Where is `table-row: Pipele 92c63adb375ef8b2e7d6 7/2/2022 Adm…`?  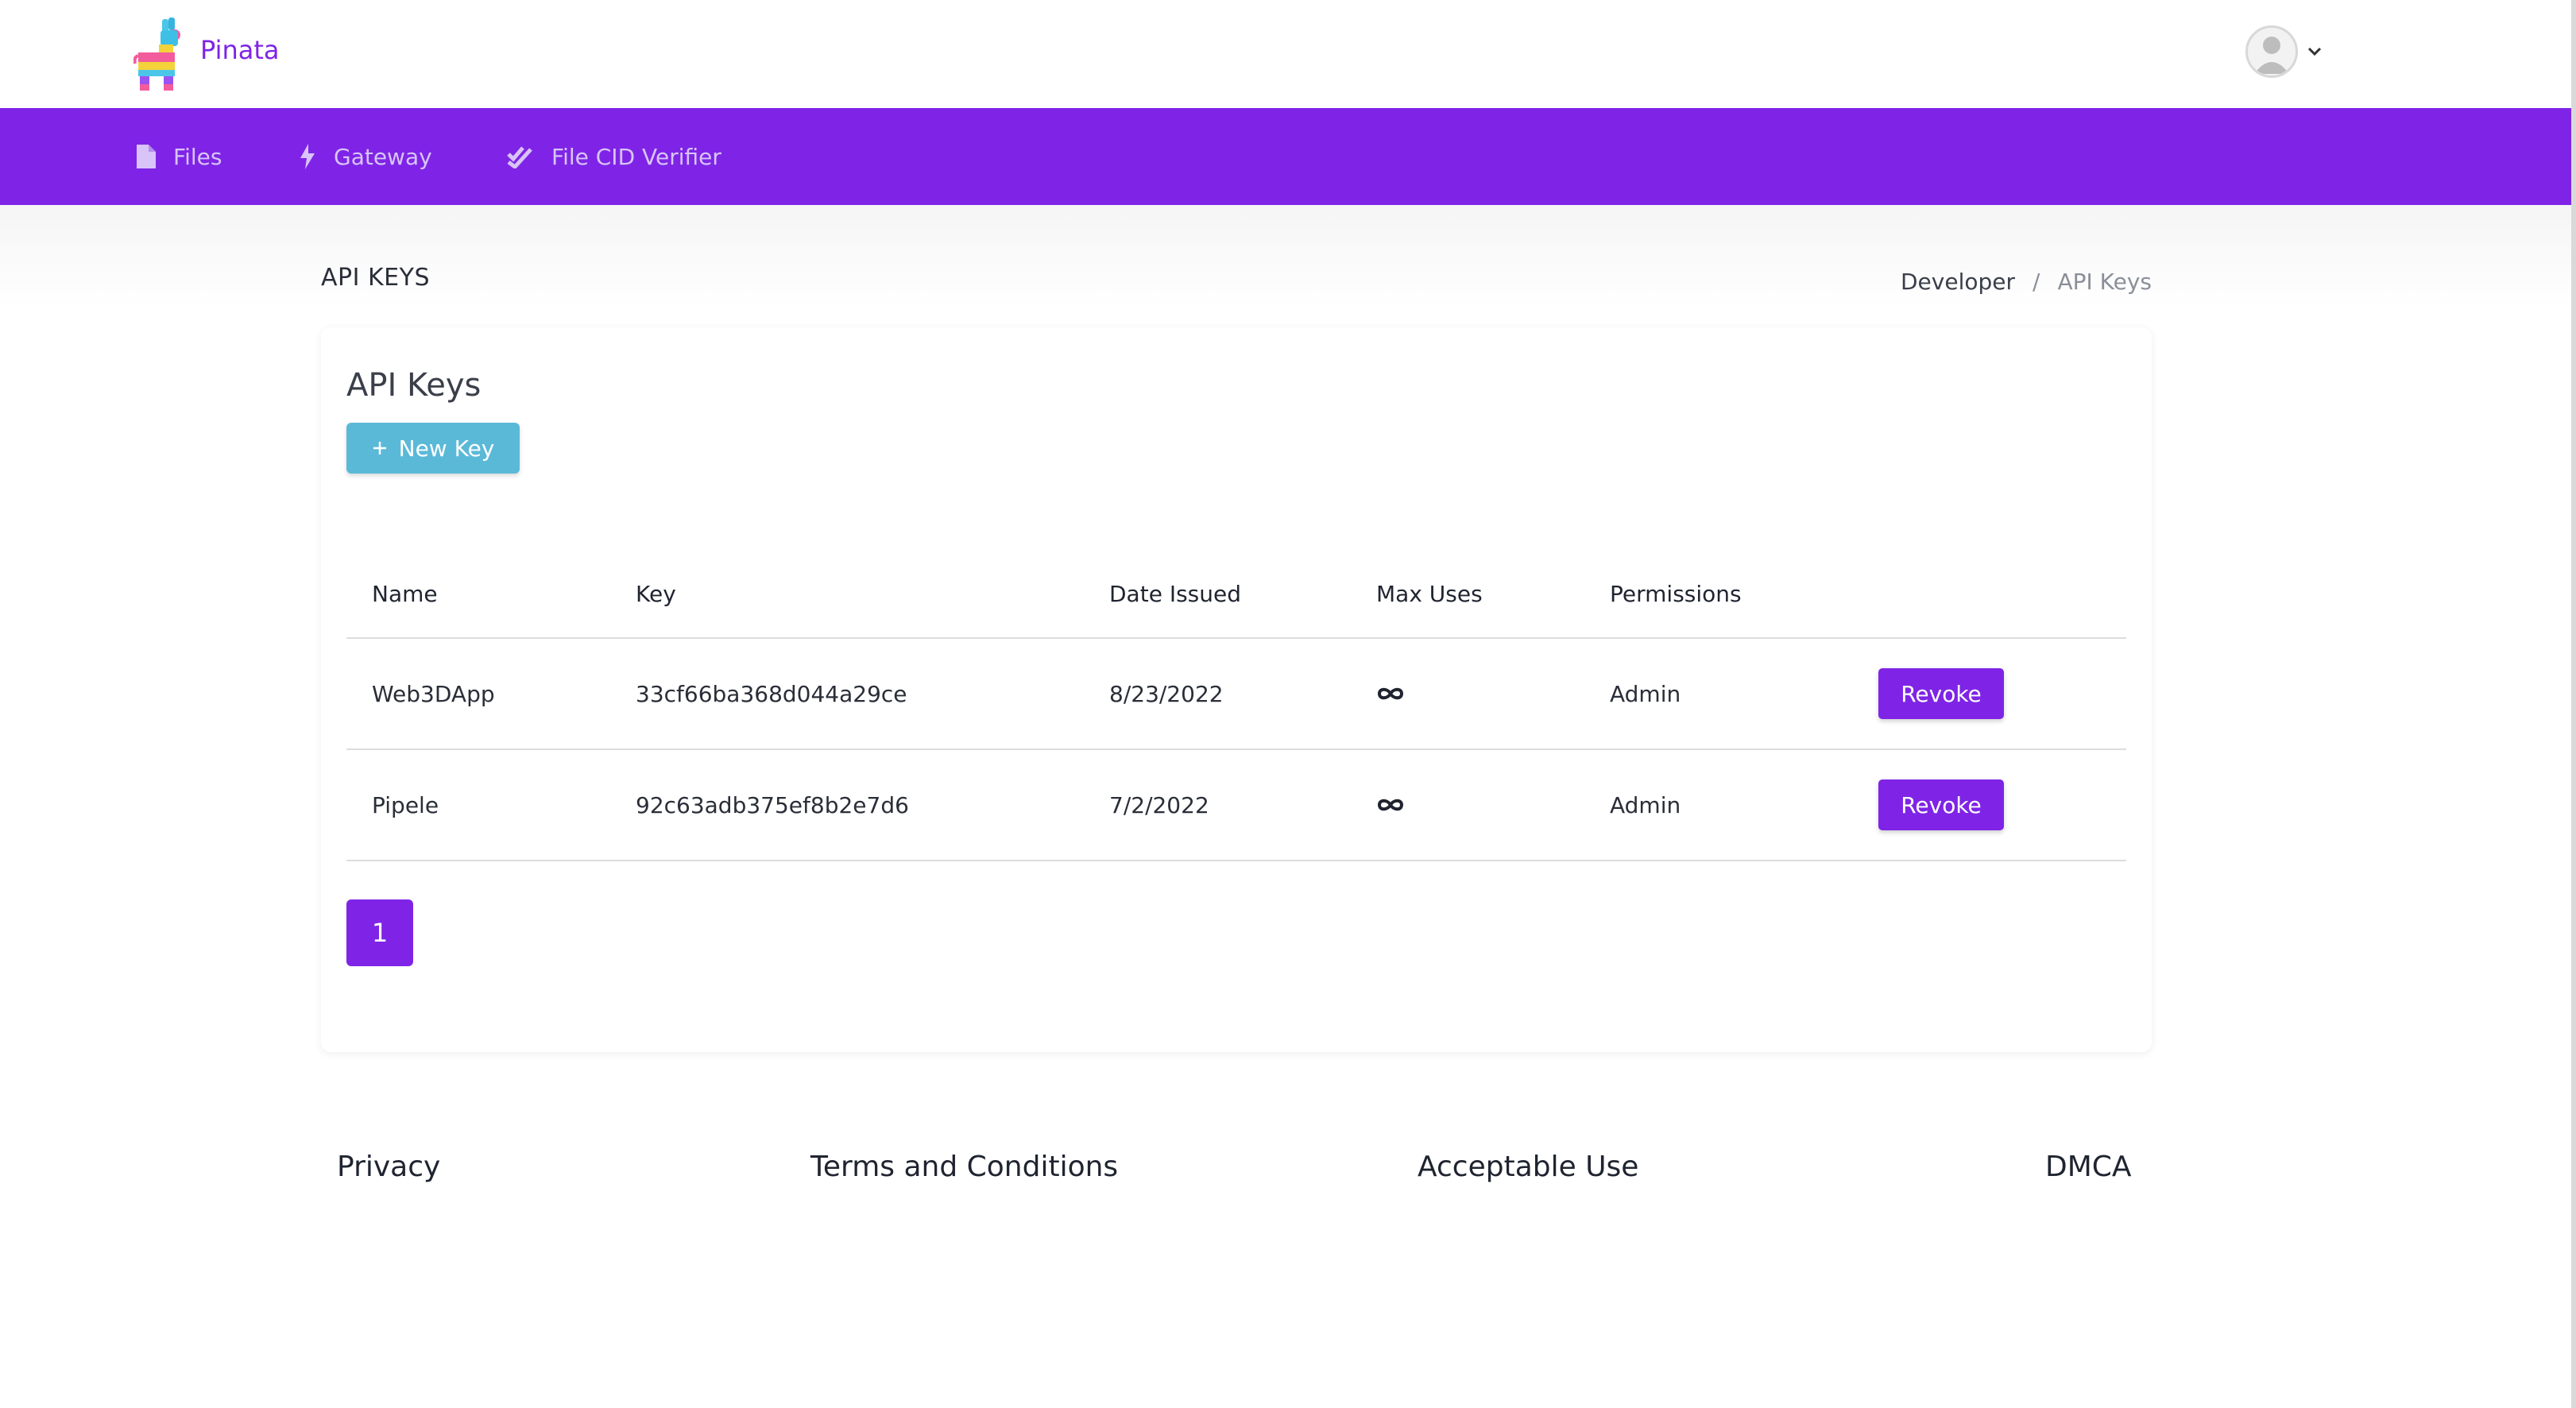 table-row: Pipele 92c63adb375ef8b2e7d6 7/2/2022 Adm… is located at coordinates (1236, 805).